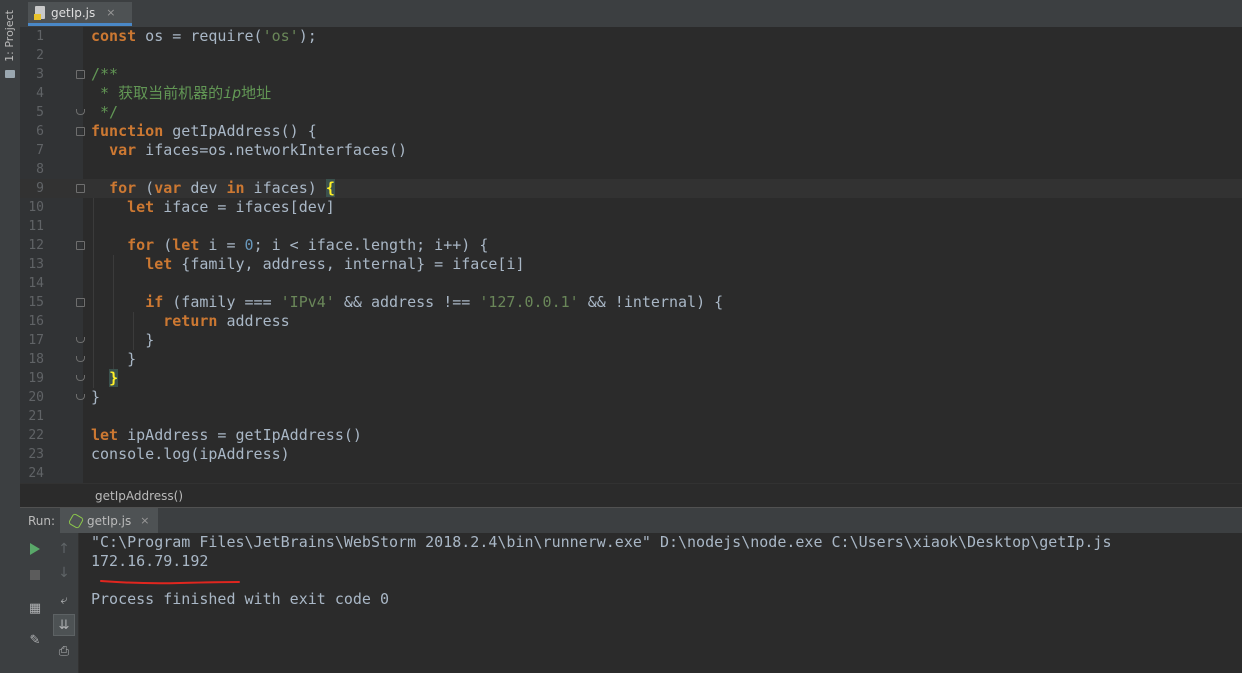 The height and width of the screenshot is (673, 1242). I want to click on rerun-button, so click(35, 549).